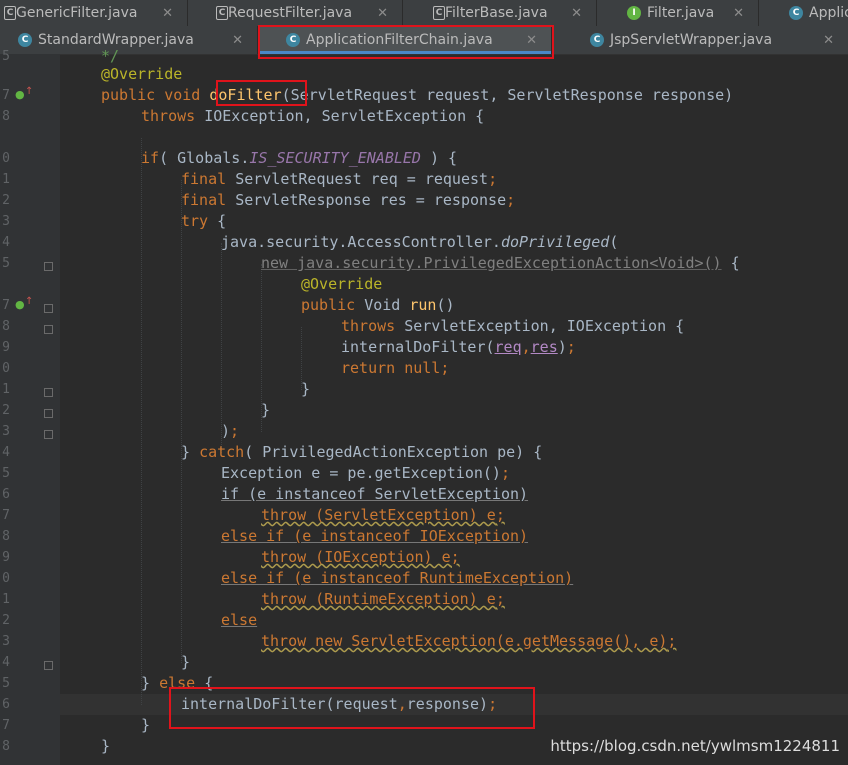  What do you see at coordinates (261, 93) in the screenshot?
I see `highlight-box-dofilter` at bounding box center [261, 93].